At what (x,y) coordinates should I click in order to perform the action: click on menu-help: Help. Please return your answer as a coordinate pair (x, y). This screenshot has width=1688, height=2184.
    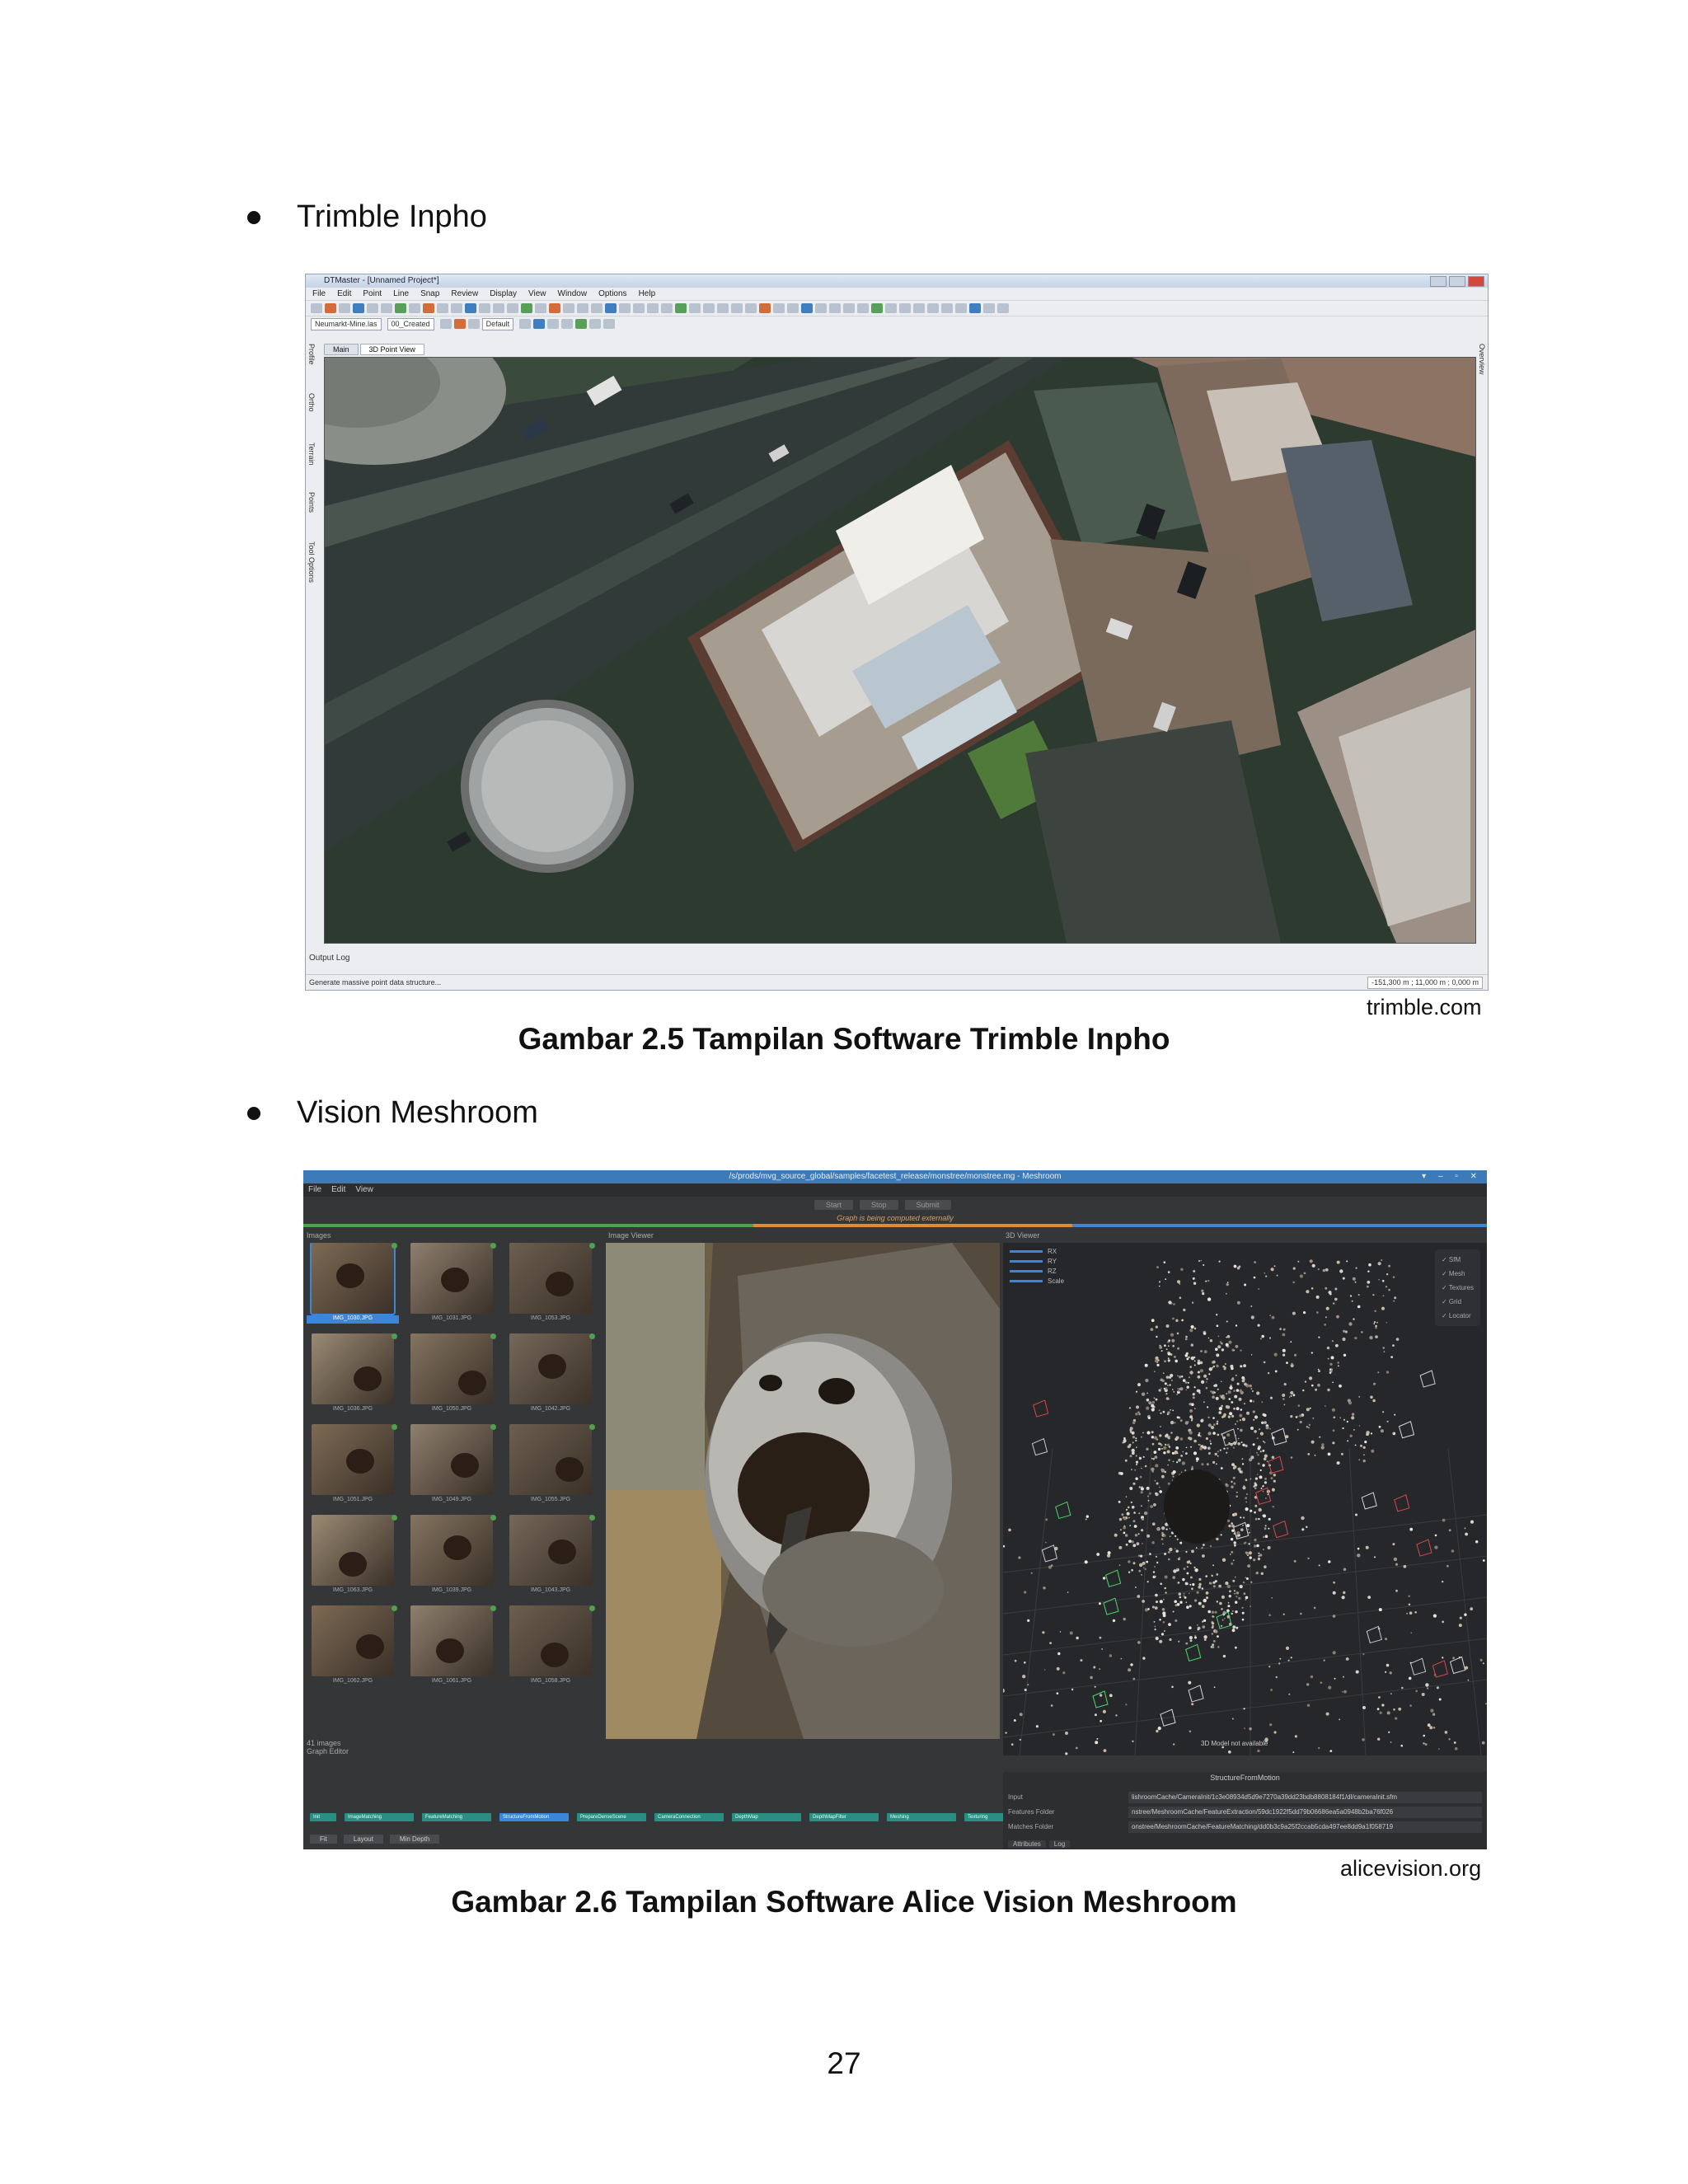
    Looking at the image, I should click on (647, 293).